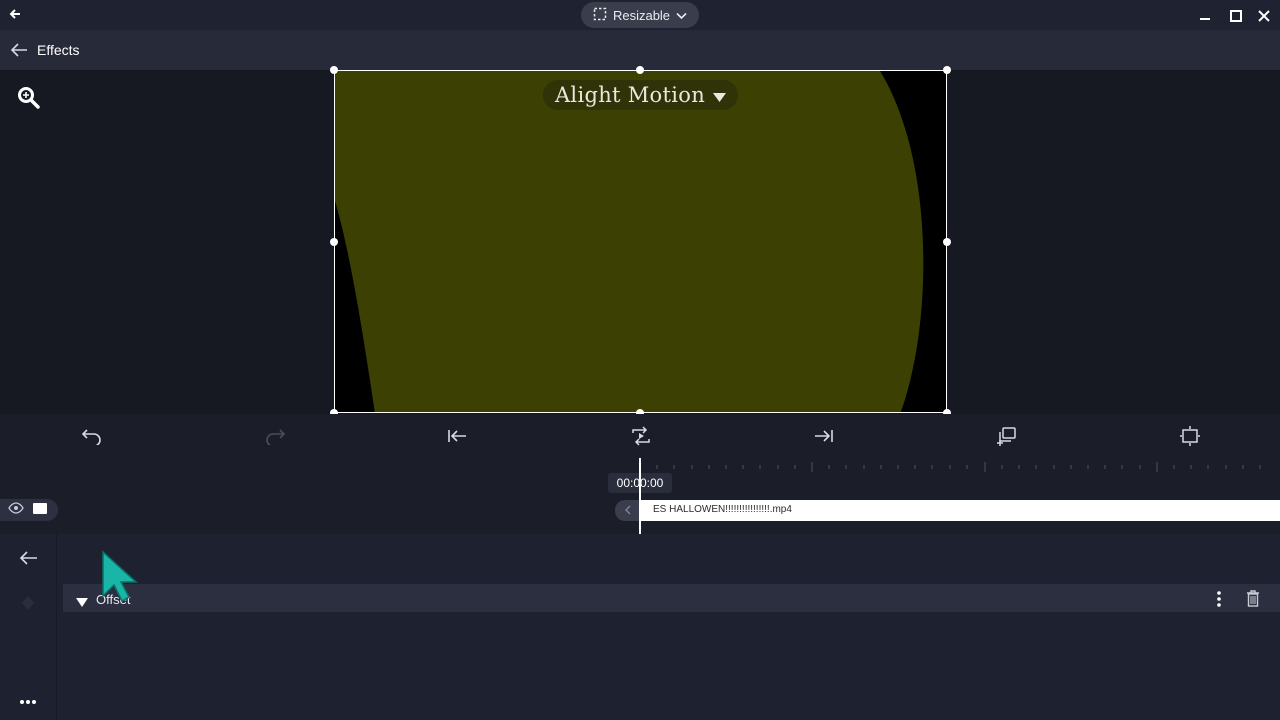 This screenshot has height=720, width=1280. I want to click on timeline-ruler, so click(950, 467).